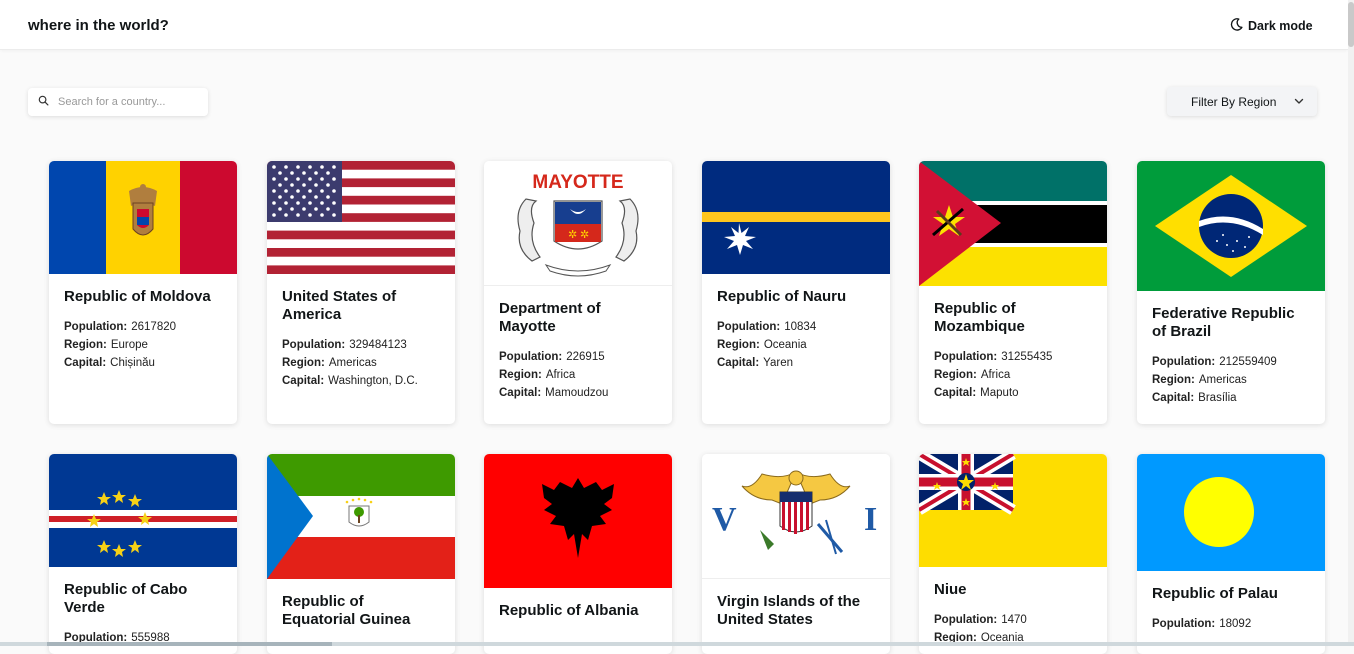 This screenshot has width=1354, height=654. Describe the element at coordinates (129, 345) in the screenshot. I see `region-value: Europe` at that location.